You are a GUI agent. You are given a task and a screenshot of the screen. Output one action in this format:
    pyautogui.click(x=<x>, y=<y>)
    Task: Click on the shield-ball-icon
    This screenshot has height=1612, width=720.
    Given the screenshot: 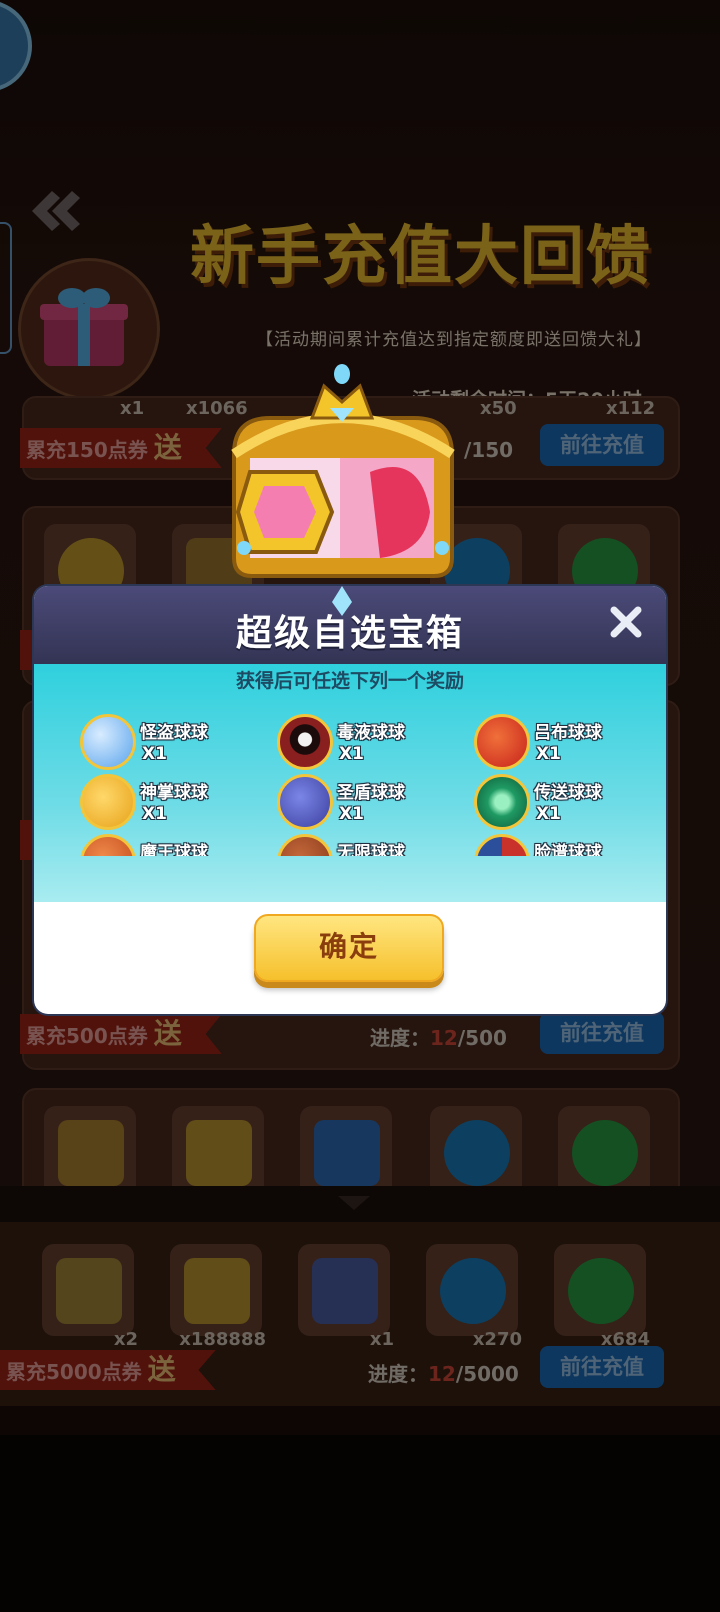 What is the action you would take?
    pyautogui.click(x=305, y=802)
    